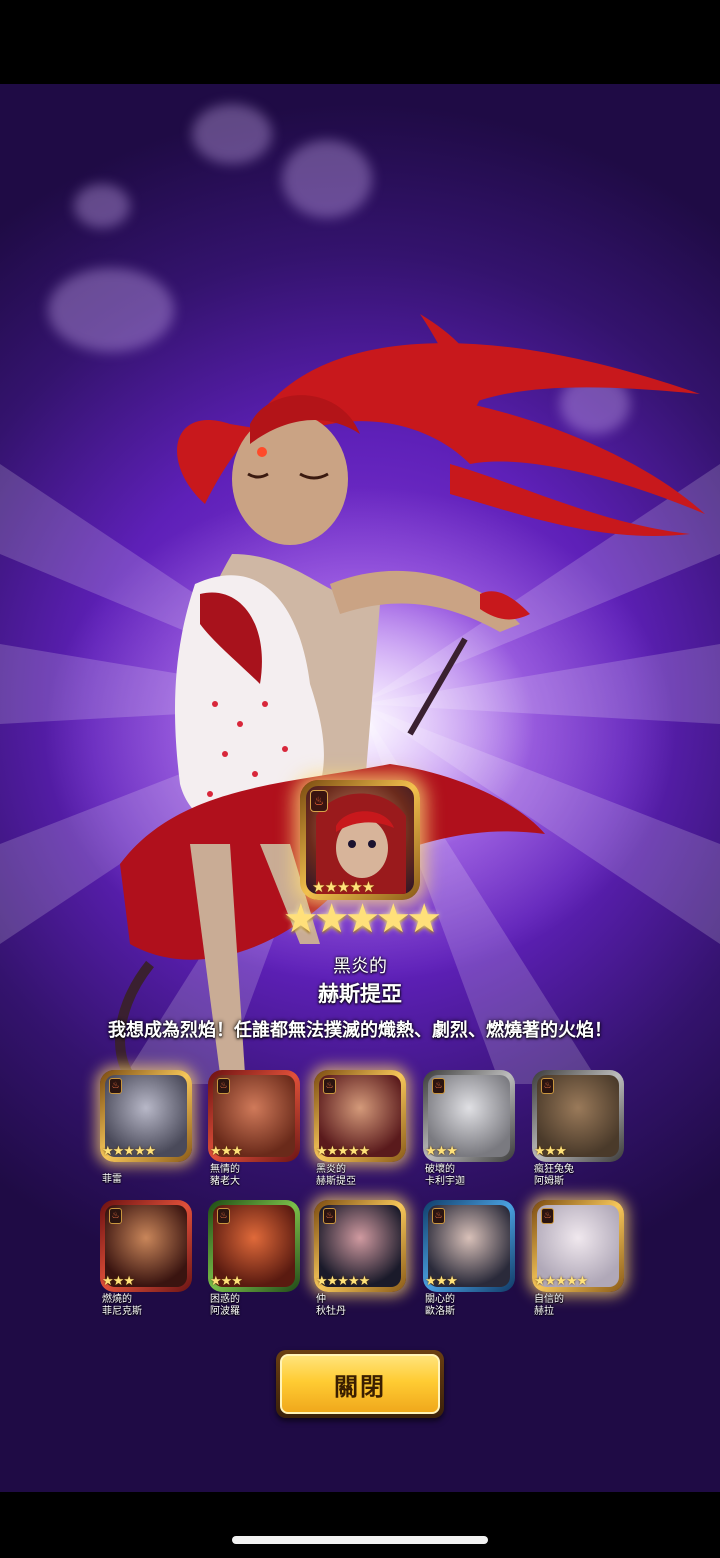 The height and width of the screenshot is (1558, 720). What do you see at coordinates (321, 1299) in the screenshot?
I see `hero-caption-line1: 仲` at bounding box center [321, 1299].